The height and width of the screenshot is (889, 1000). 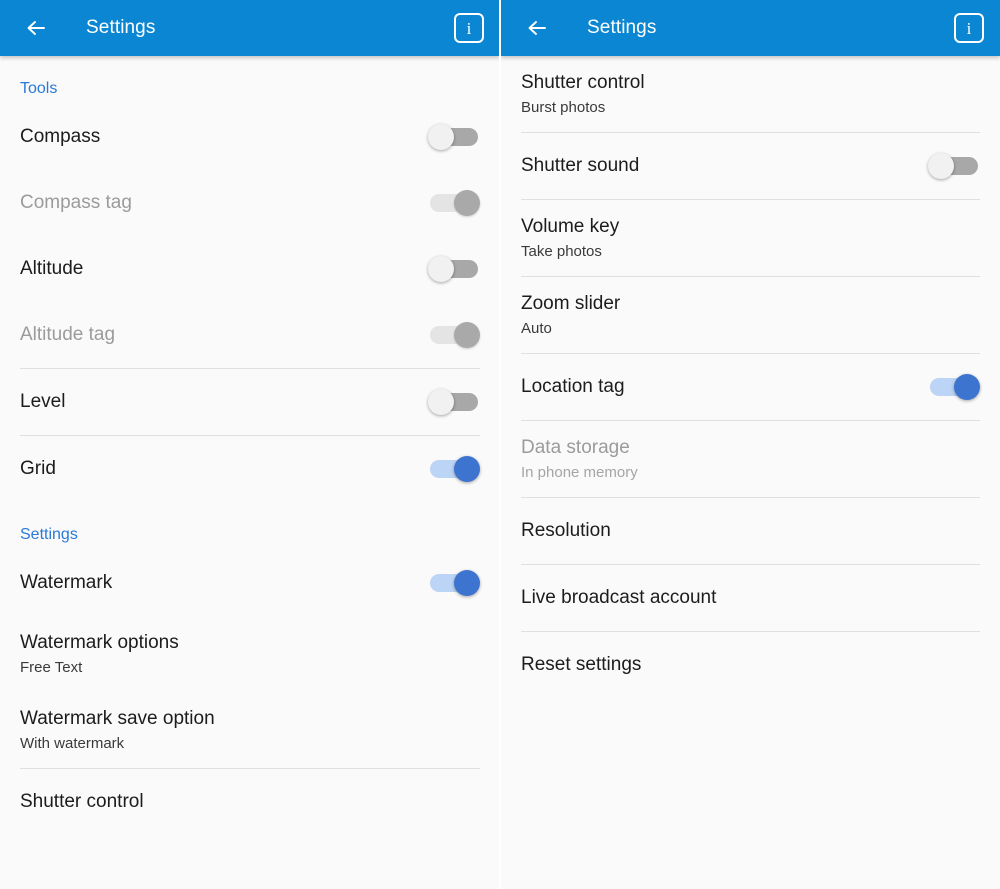 I want to click on settings-row: Reset settings, so click(x=750, y=665).